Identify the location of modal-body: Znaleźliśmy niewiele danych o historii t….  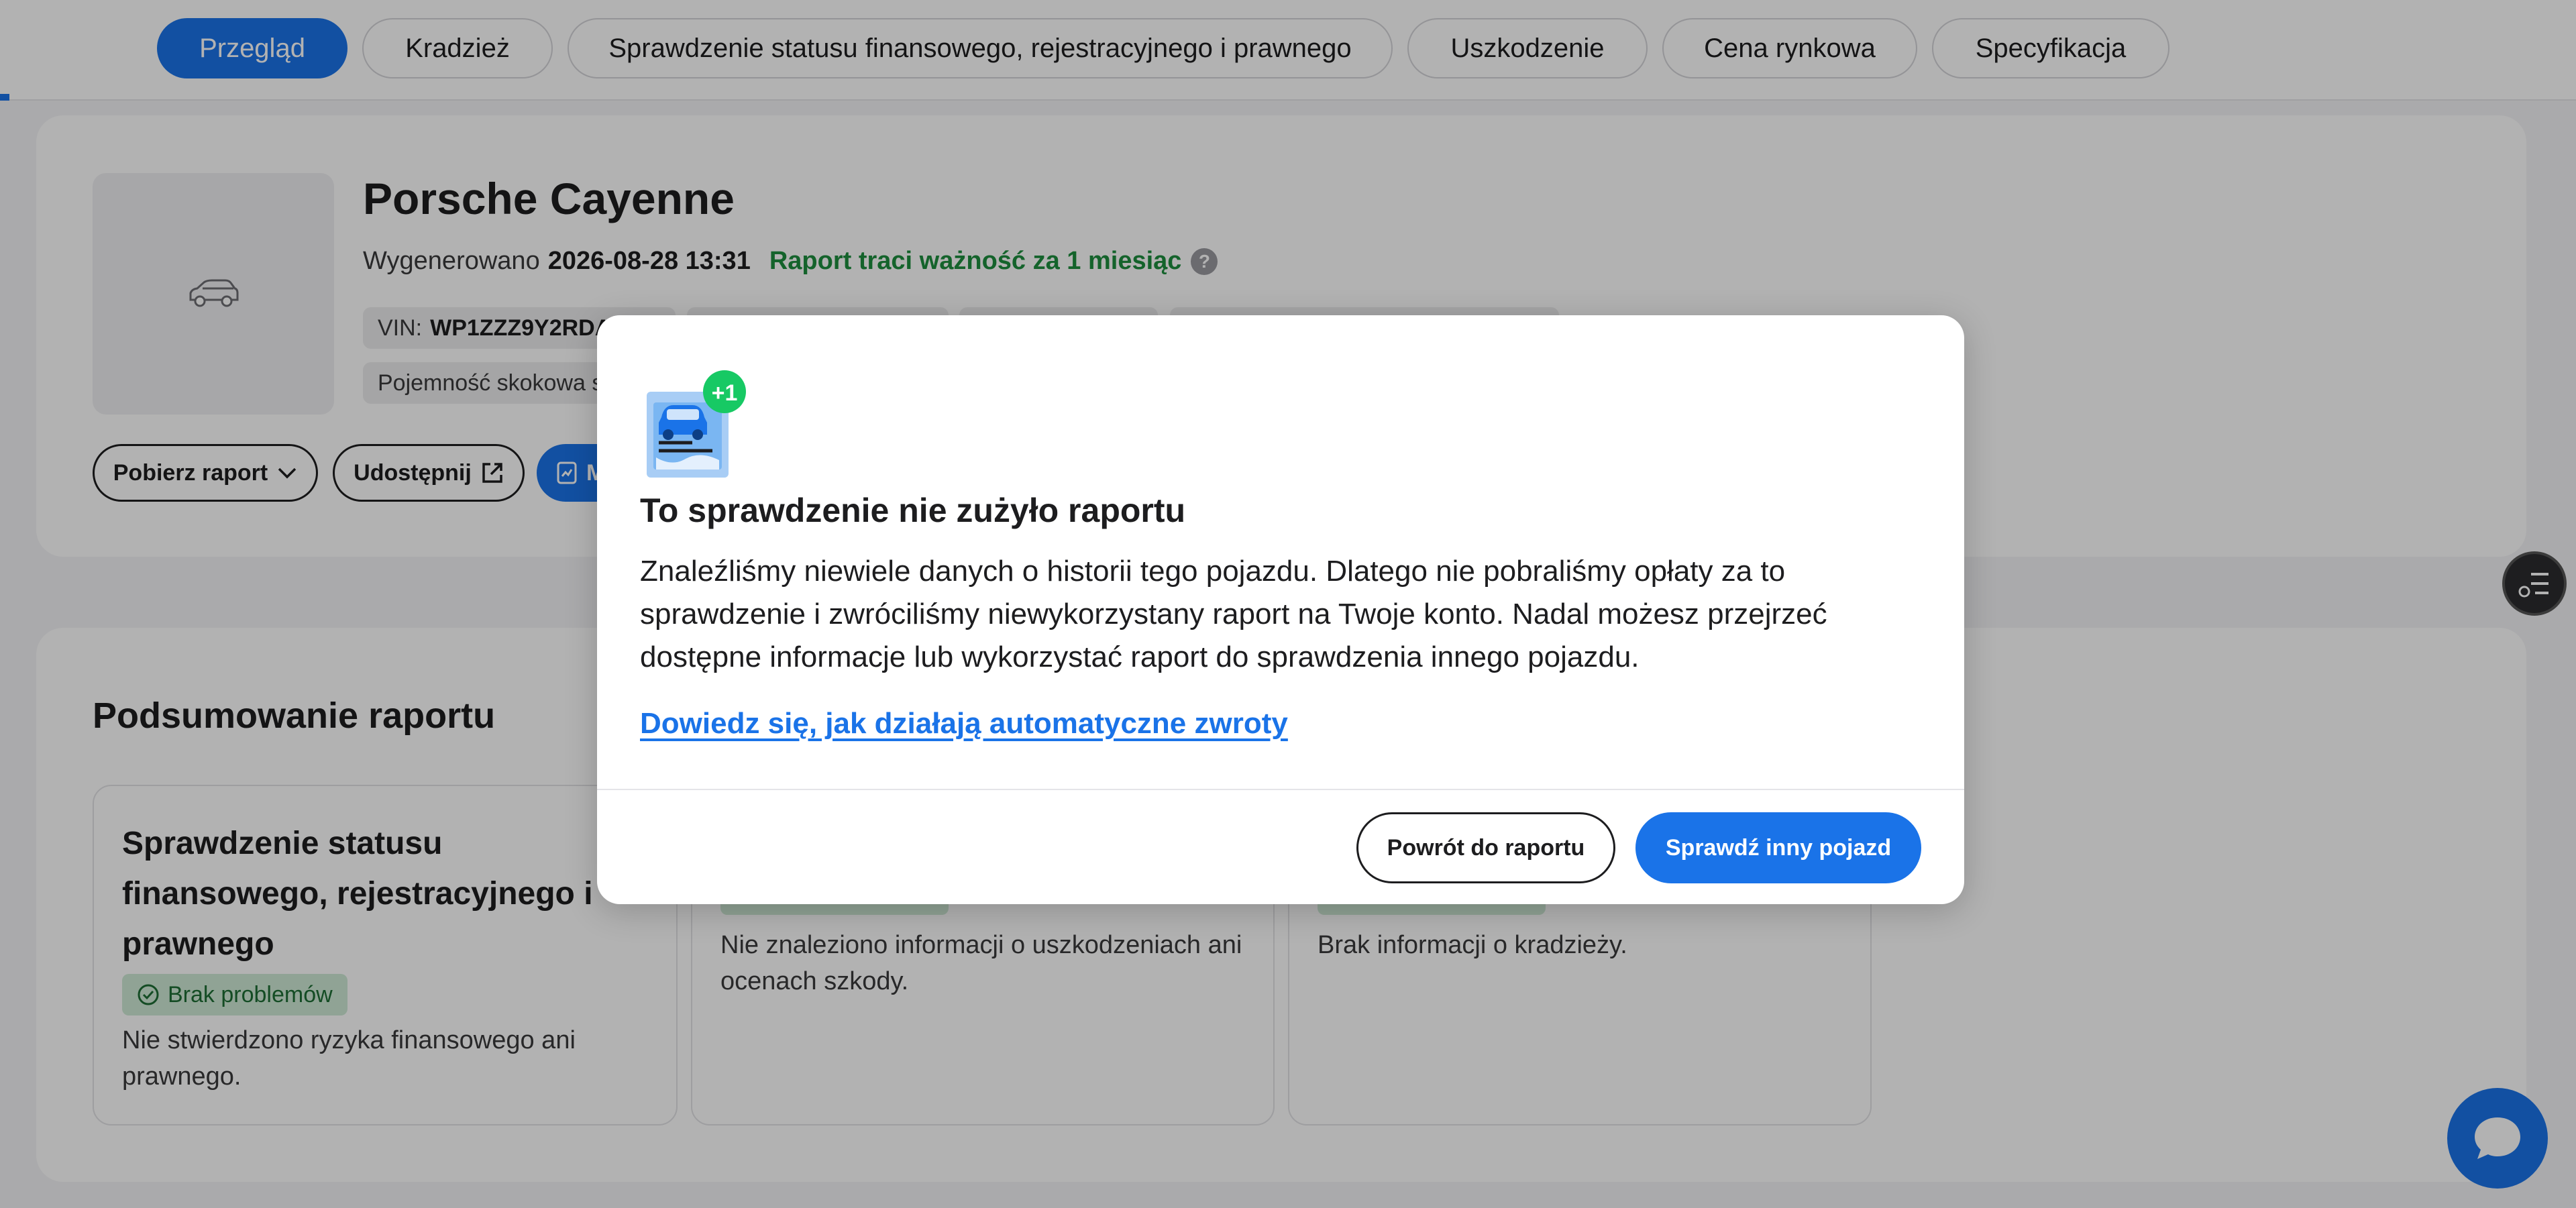
(1233, 614).